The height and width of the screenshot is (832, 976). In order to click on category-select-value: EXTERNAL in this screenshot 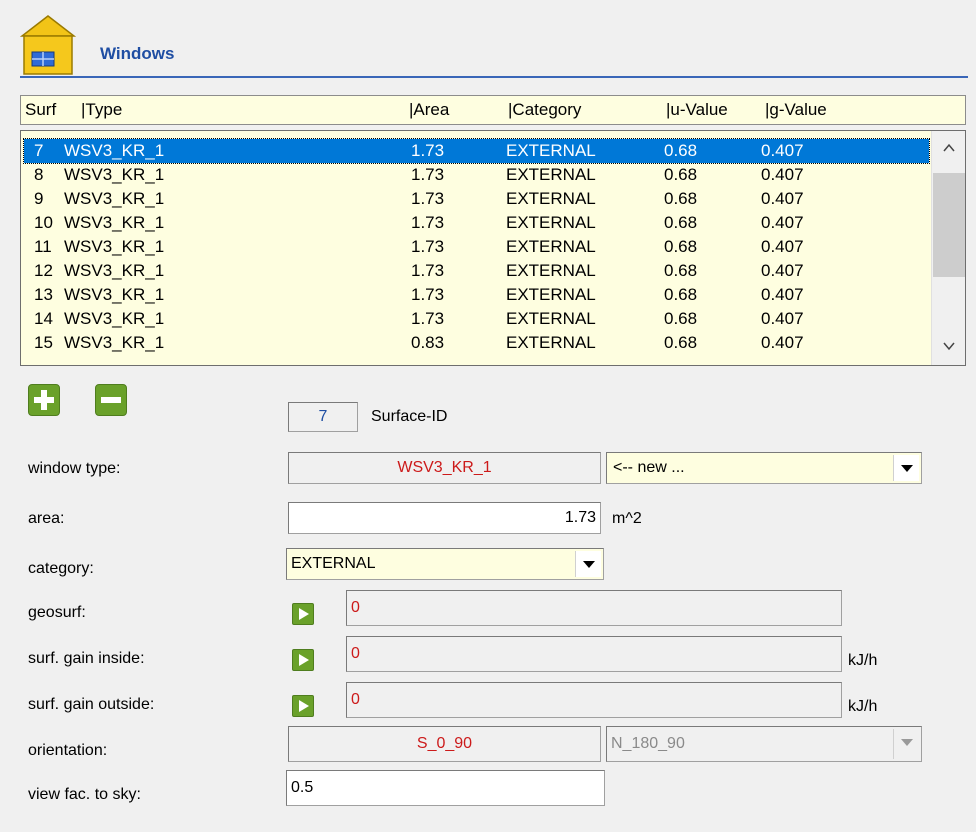, I will do `click(333, 563)`.